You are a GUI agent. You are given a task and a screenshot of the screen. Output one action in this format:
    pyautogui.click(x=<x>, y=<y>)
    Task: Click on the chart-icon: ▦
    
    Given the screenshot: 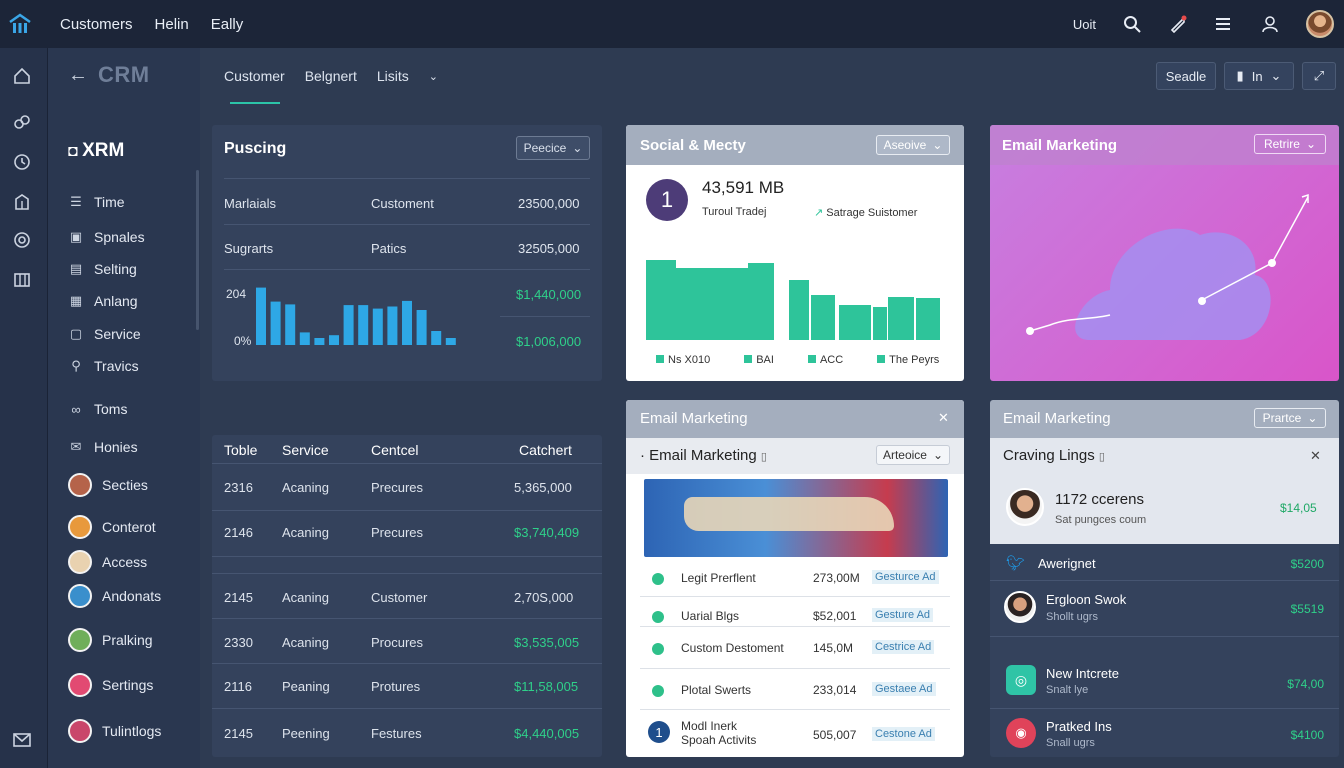 What is the action you would take?
    pyautogui.click(x=76, y=300)
    